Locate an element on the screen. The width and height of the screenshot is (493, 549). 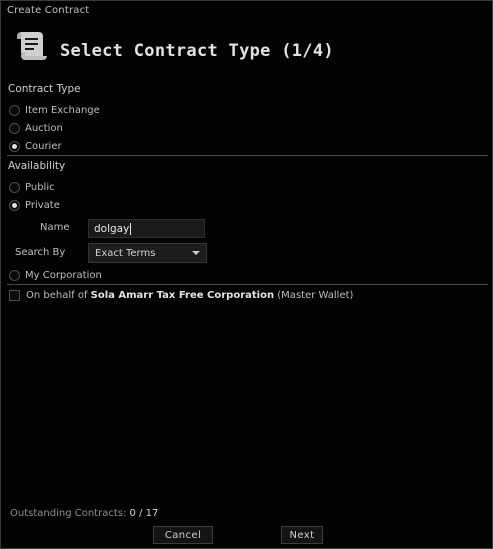
search-by-value: Exact Terms is located at coordinates (125, 253).